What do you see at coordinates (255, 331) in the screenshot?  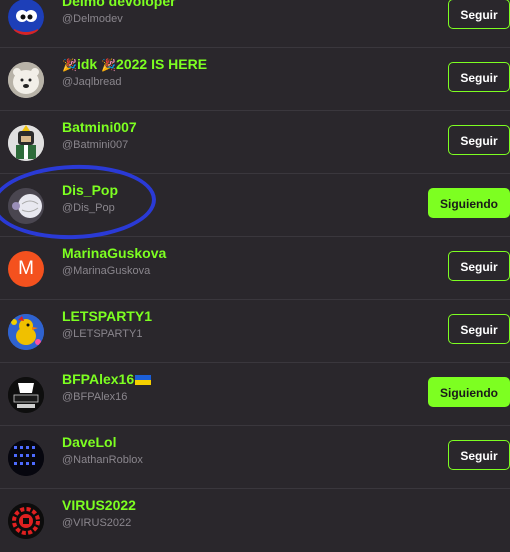 I see `list-item: LETSPARTY1 @LETSPARTY1 Seguir` at bounding box center [255, 331].